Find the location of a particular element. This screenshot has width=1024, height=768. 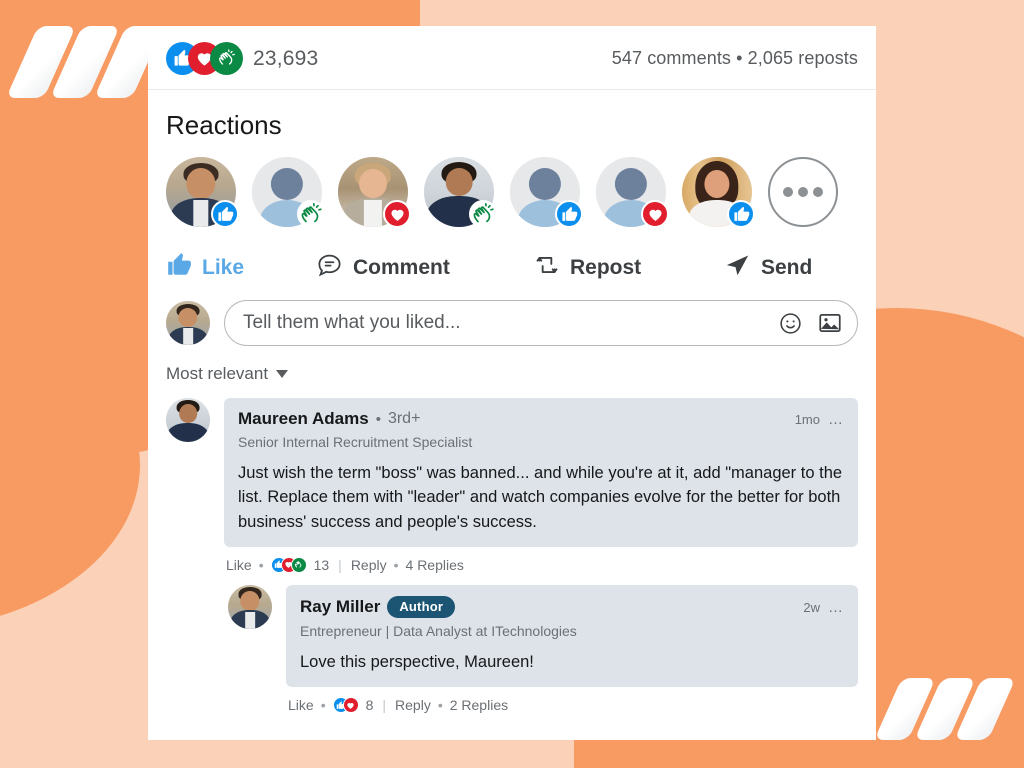

decorative-slash-mark-top-left is located at coordinates (85, 62).